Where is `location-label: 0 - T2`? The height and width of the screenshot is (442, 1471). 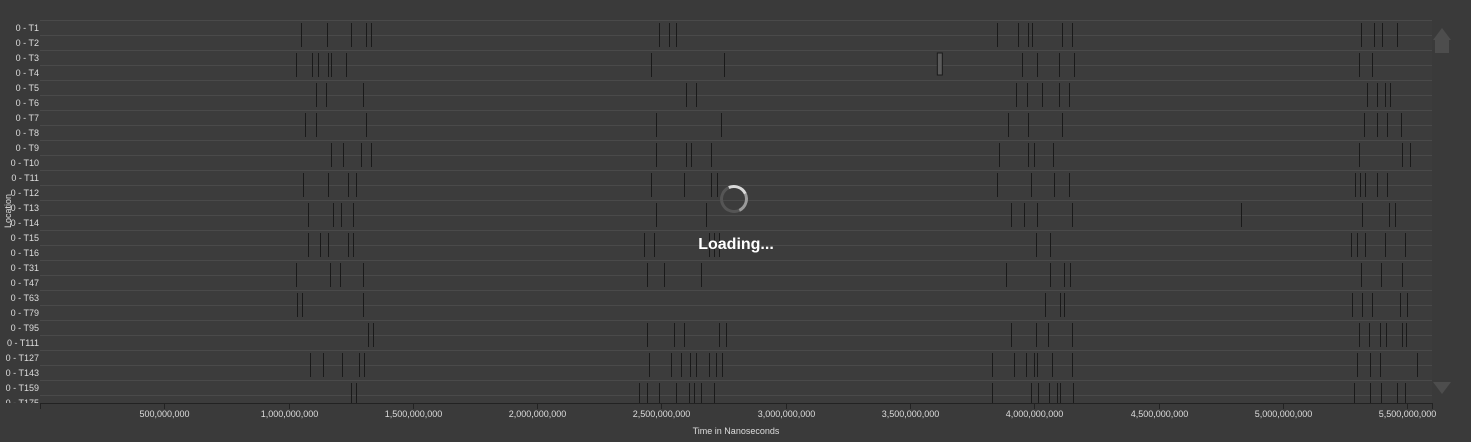 location-label: 0 - T2 is located at coordinates (27, 43).